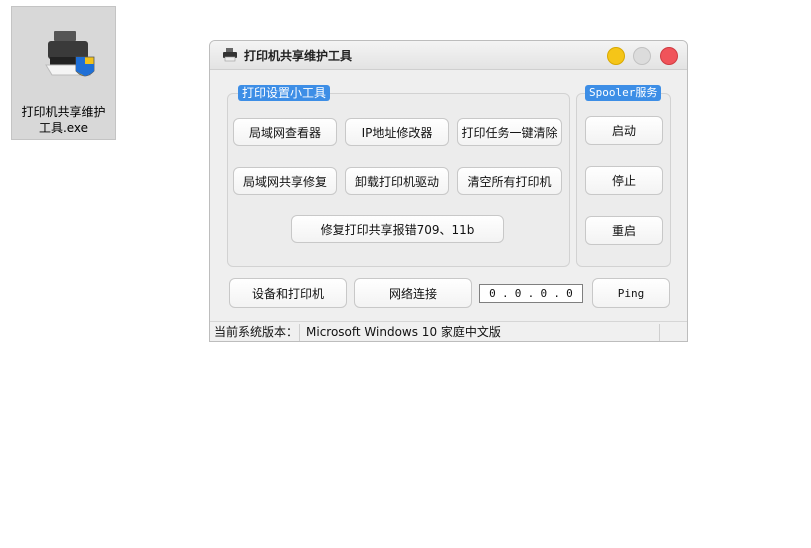  I want to click on desktop-file-icon: 打印机共享维护 工具.exe, so click(63, 73).